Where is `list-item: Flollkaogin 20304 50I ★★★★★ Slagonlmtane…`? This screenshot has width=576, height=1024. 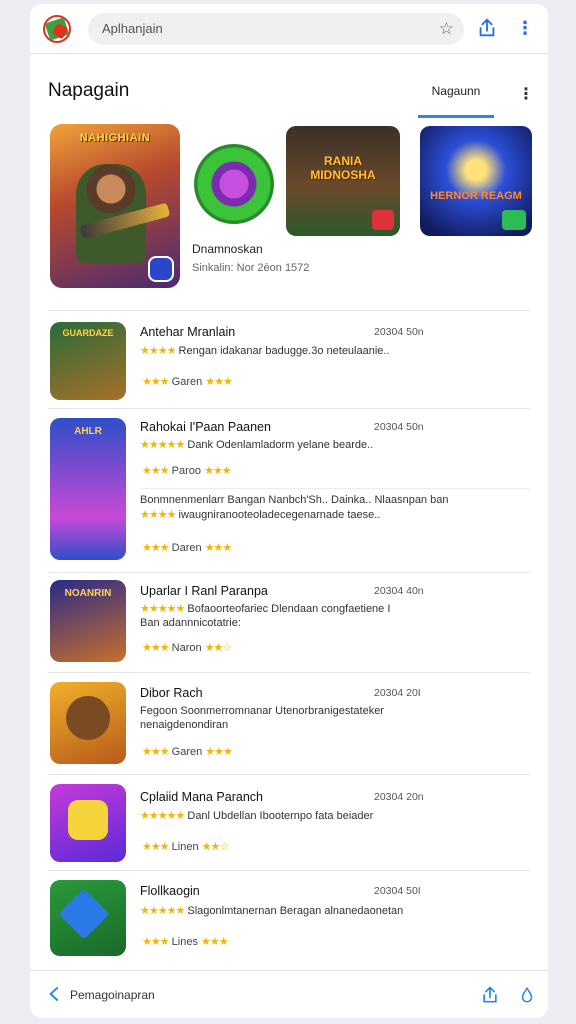
list-item: Flollkaogin 20304 50I ★★★★★ Slagonlmtane… is located at coordinates (289, 921).